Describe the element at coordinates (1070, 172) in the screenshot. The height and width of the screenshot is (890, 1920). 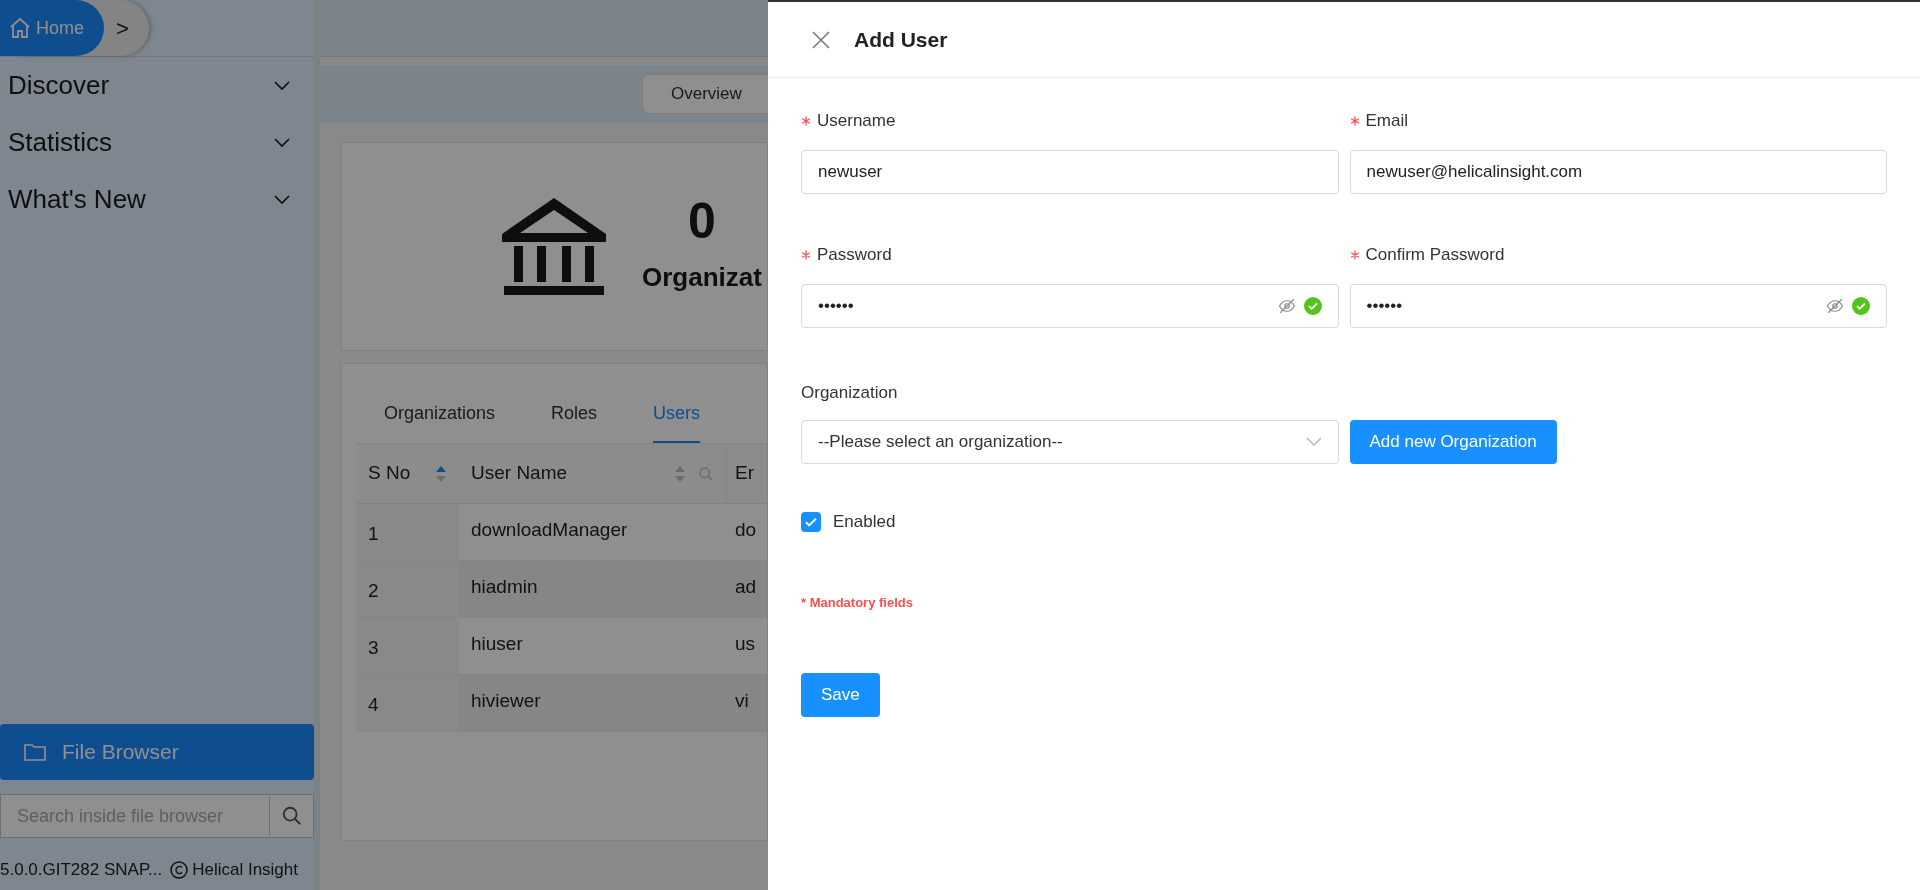
I see `input-field: newuser` at that location.